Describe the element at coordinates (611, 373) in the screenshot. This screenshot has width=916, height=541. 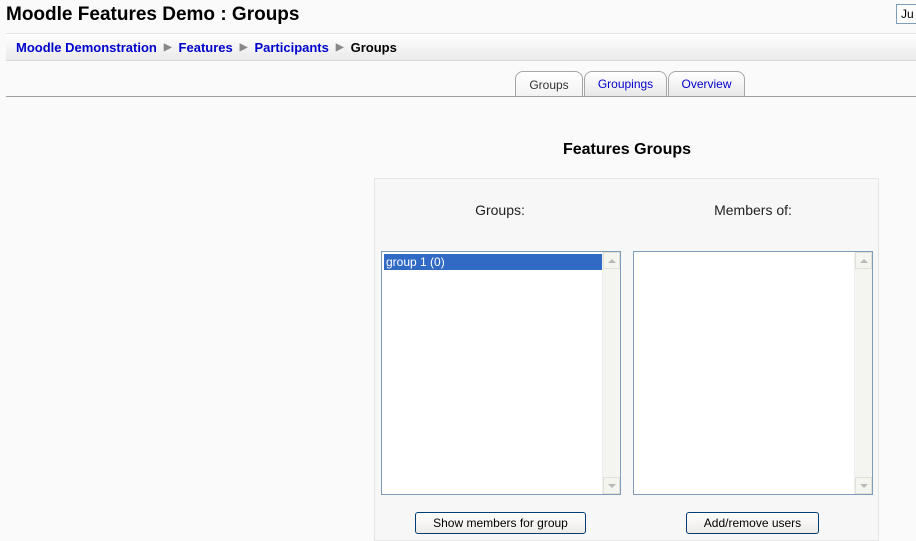
I see `groups-scrollbar` at that location.